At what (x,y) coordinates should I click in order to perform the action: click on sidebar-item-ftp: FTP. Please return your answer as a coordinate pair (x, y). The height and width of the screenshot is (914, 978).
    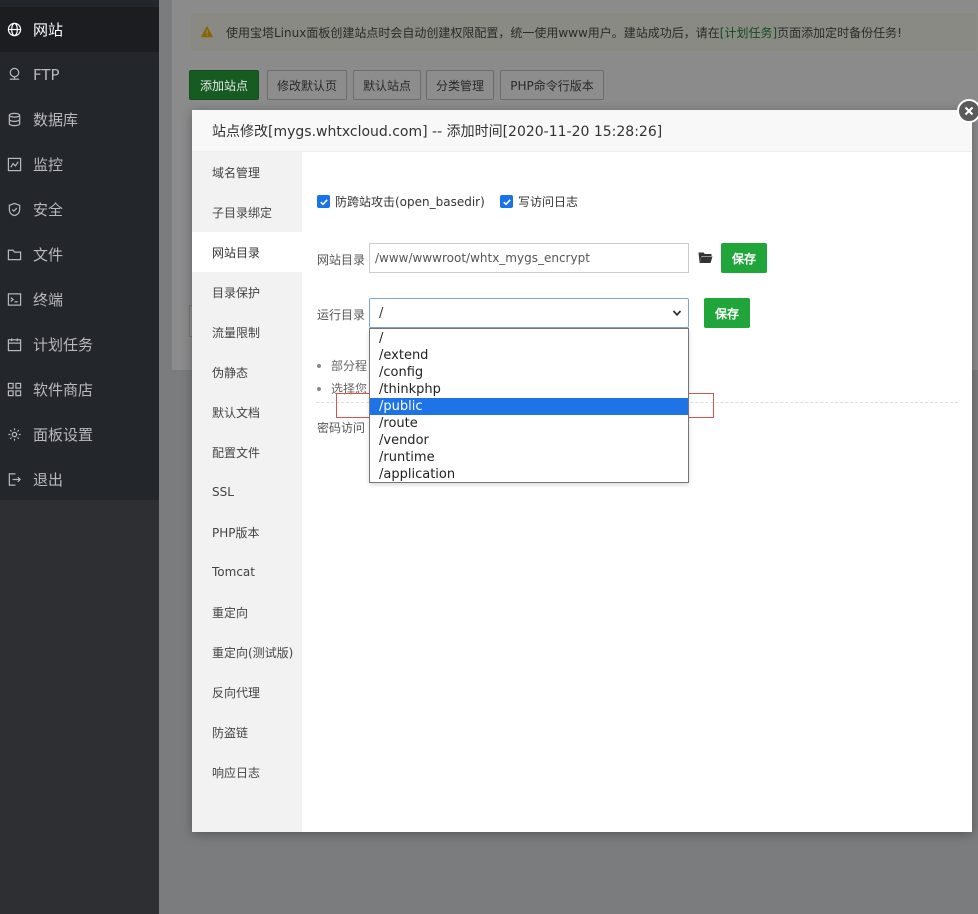
    Looking at the image, I should click on (79, 74).